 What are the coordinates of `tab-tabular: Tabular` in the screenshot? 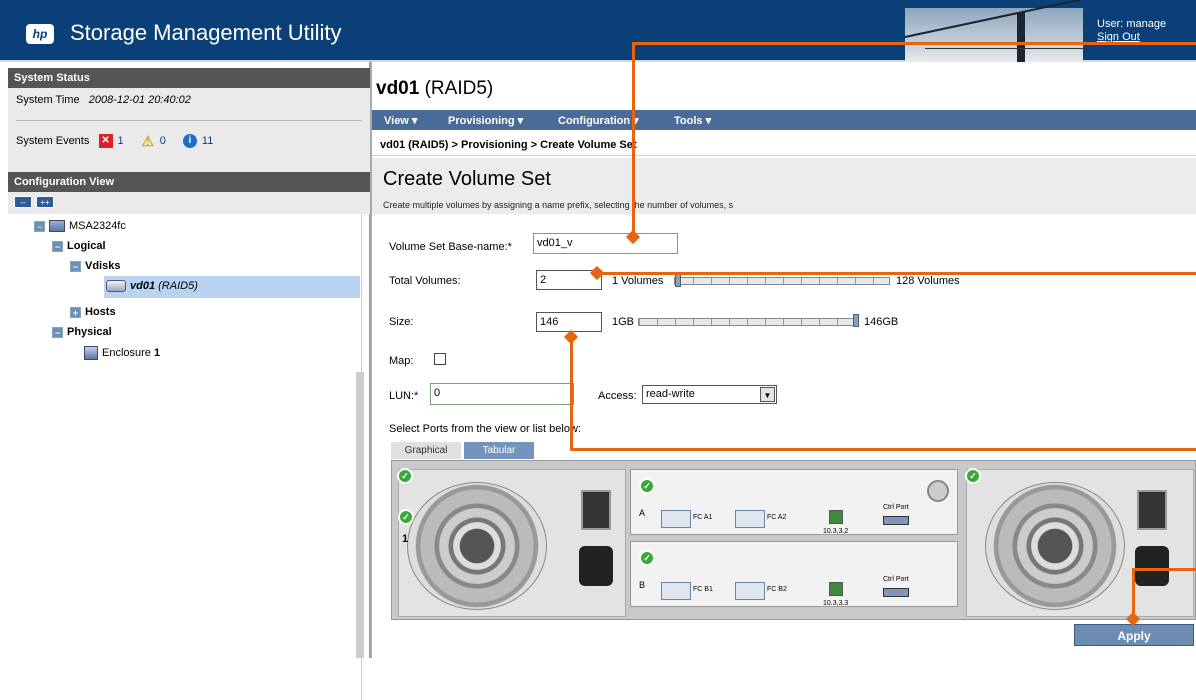 It's located at (499, 450).